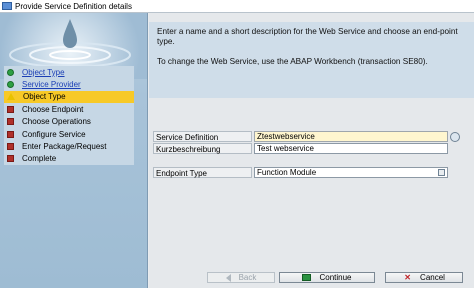 Image resolution: width=474 pixels, height=288 pixels. Describe the element at coordinates (247, 277) in the screenshot. I see `back-label: Back` at that location.